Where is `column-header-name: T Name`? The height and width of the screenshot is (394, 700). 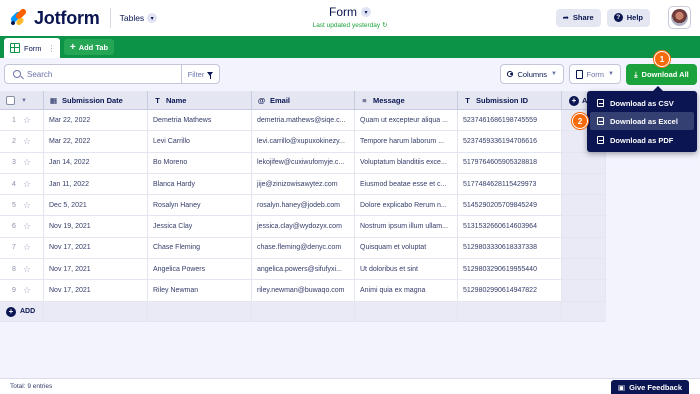 column-header-name: T Name is located at coordinates (200, 100).